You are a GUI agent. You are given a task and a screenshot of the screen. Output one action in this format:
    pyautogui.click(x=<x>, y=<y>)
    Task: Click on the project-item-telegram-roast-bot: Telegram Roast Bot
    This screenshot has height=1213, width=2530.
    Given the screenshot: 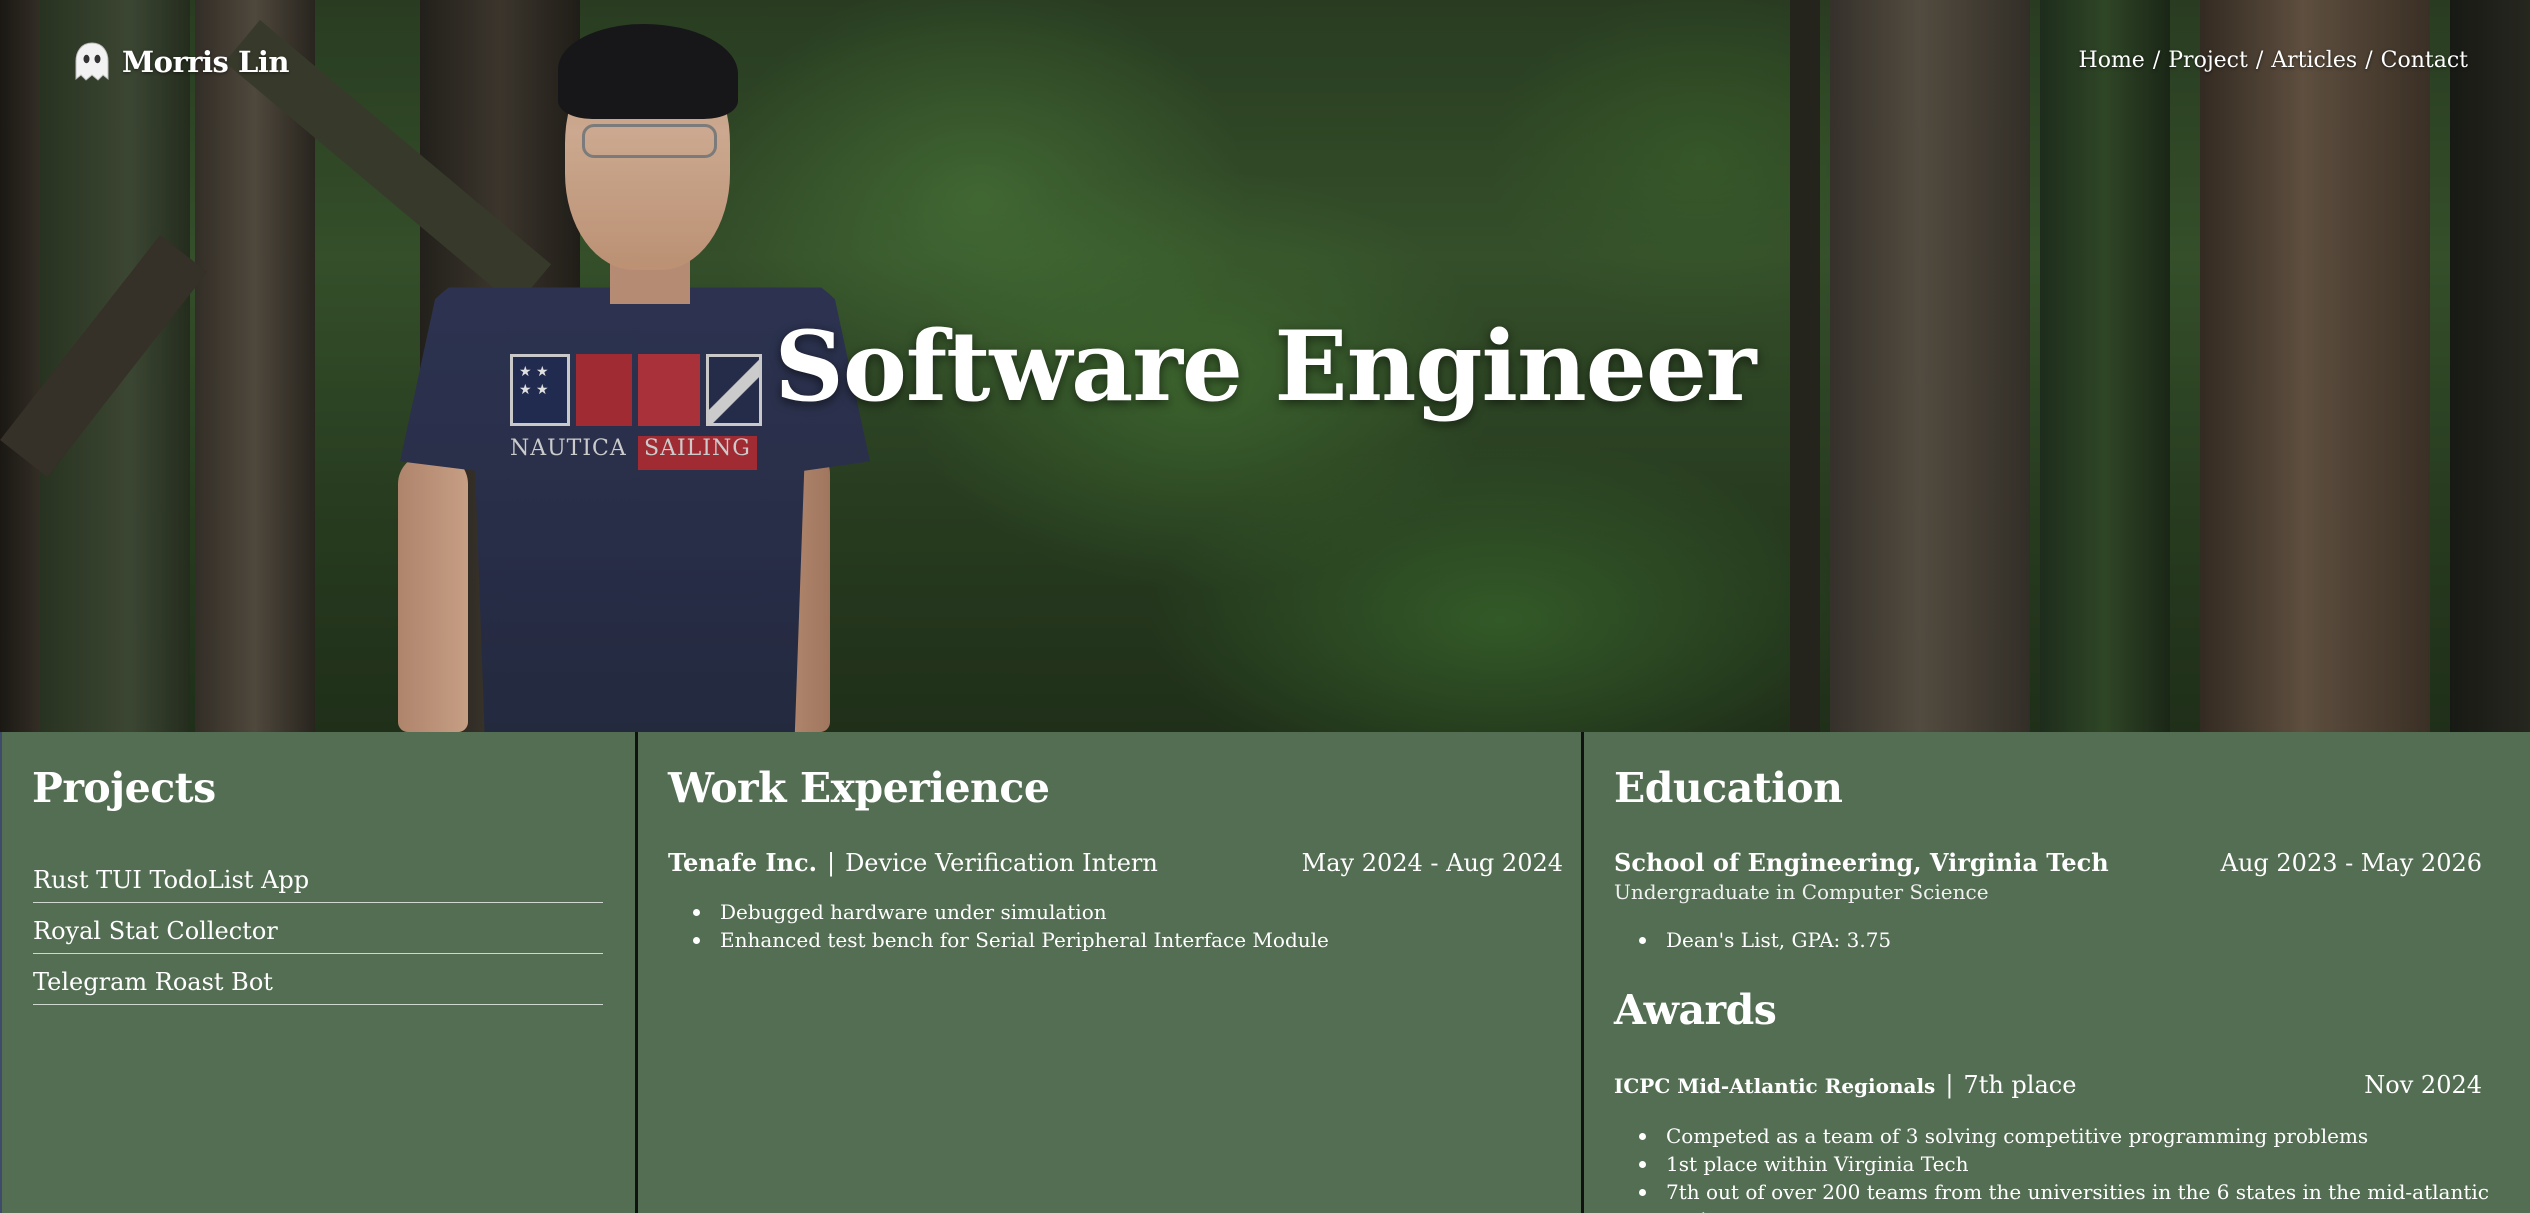 What is the action you would take?
    pyautogui.click(x=318, y=979)
    